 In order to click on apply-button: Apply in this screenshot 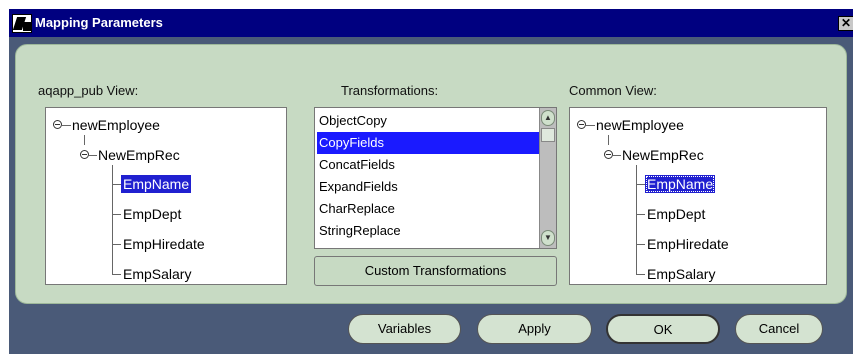, I will do `click(534, 329)`.